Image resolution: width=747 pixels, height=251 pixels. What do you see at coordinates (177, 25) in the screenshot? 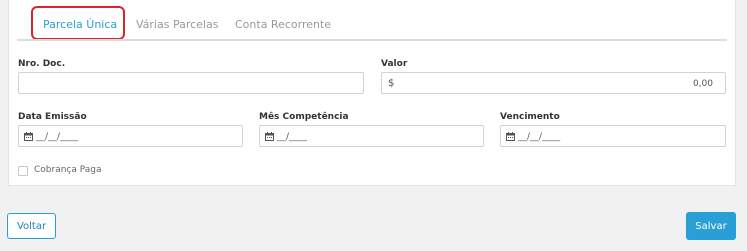
I see `tab-varias-parcelas: Várias Parcelas` at bounding box center [177, 25].